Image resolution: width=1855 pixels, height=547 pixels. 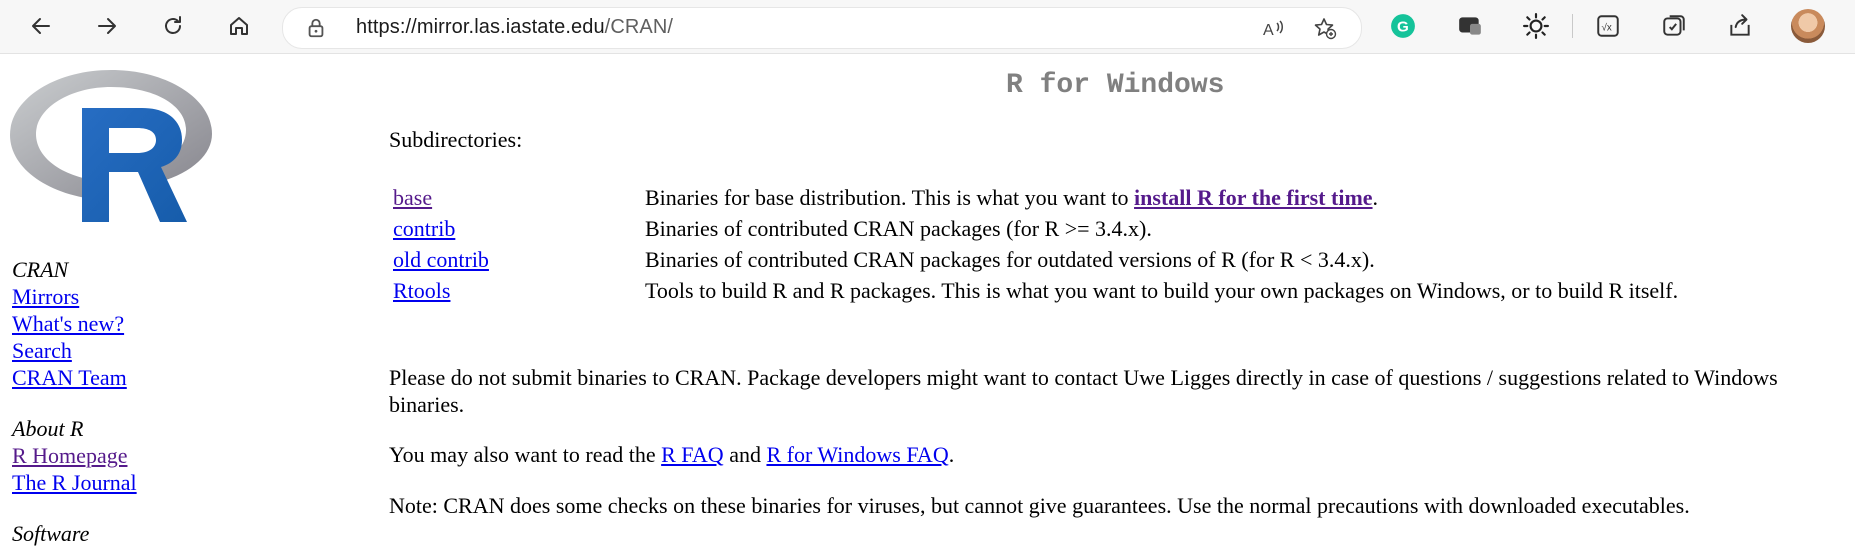 I want to click on r-faq-link: R FAQ, so click(x=692, y=454).